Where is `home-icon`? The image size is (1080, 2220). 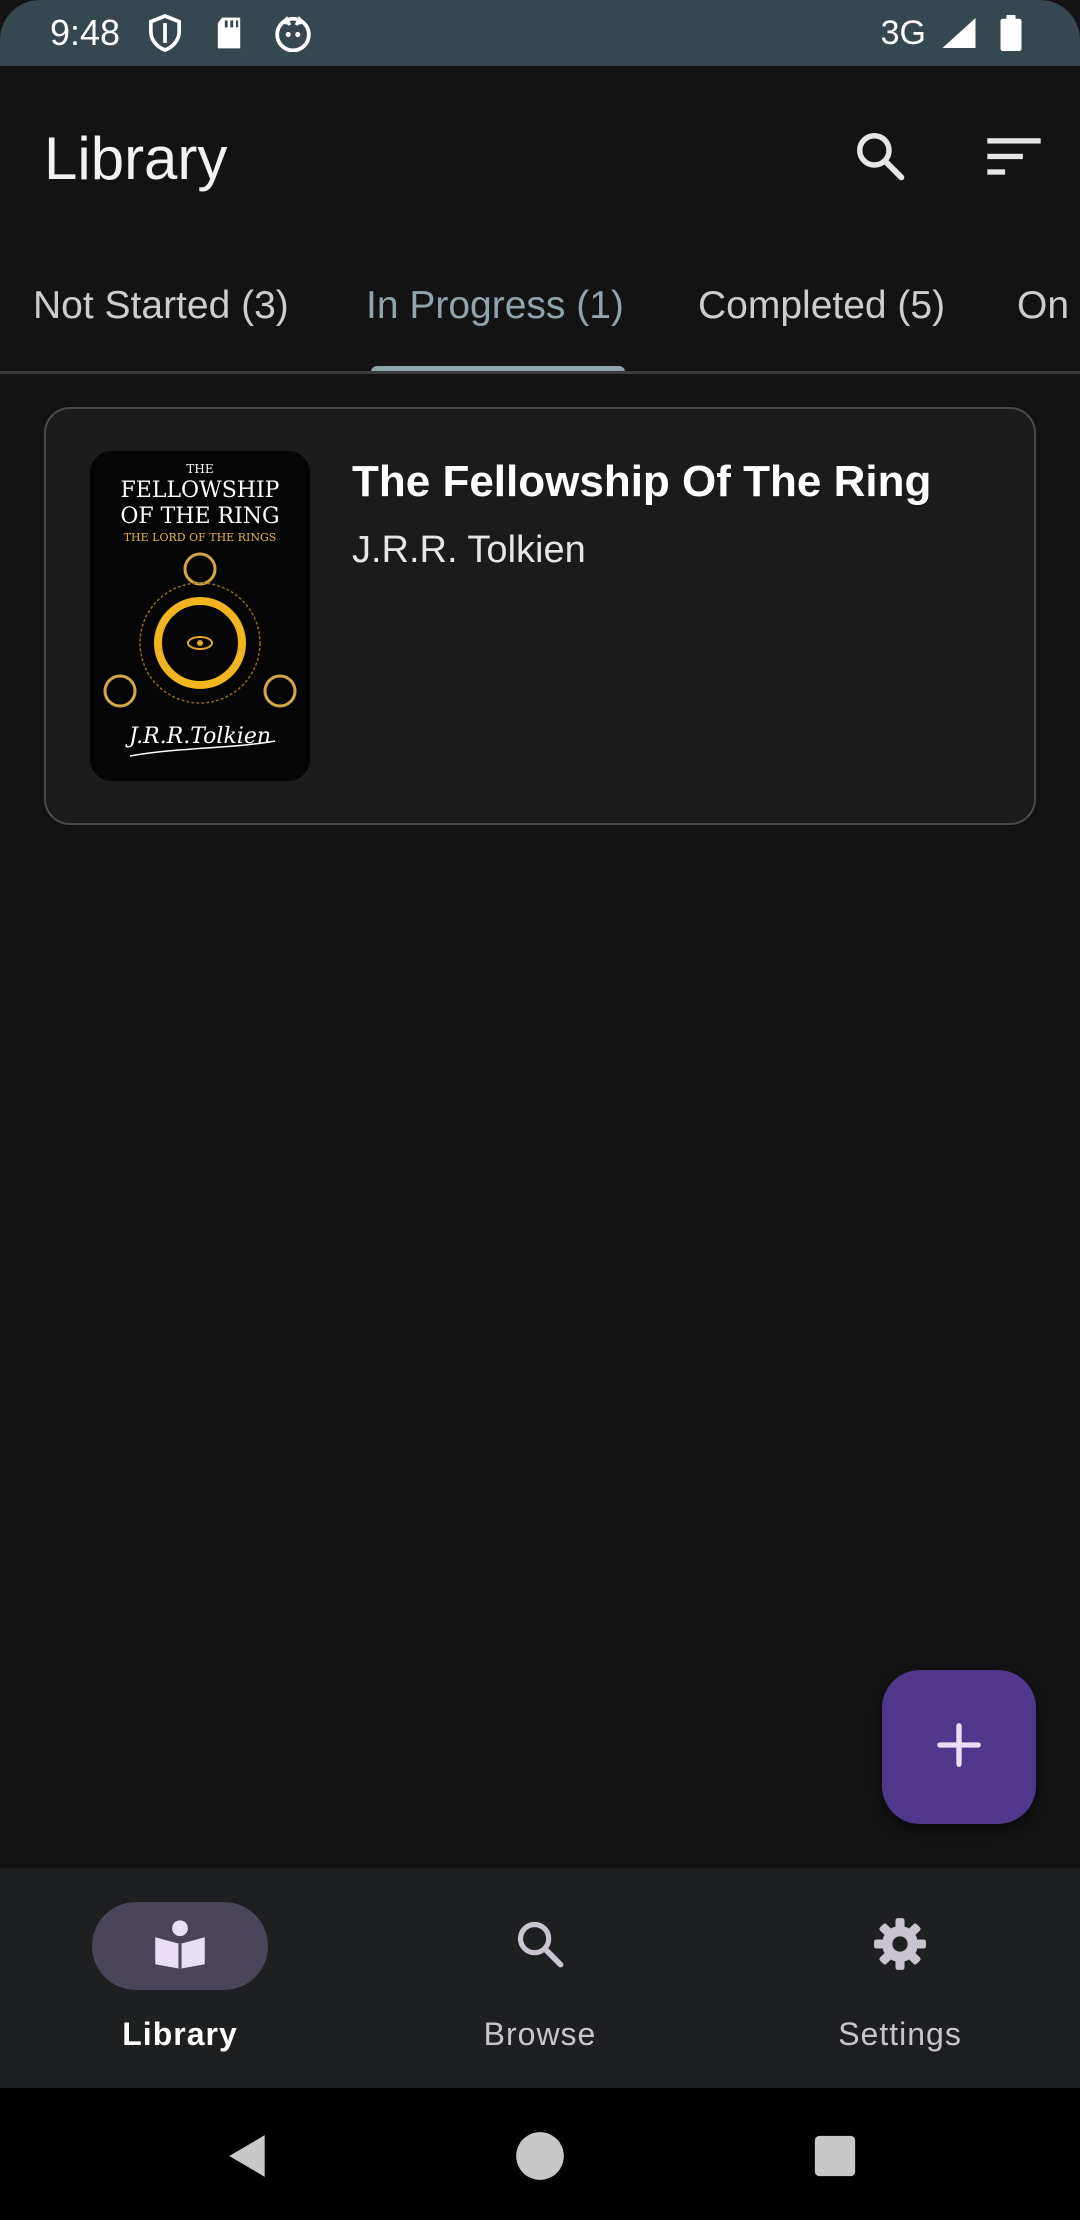
home-icon is located at coordinates (540, 2156).